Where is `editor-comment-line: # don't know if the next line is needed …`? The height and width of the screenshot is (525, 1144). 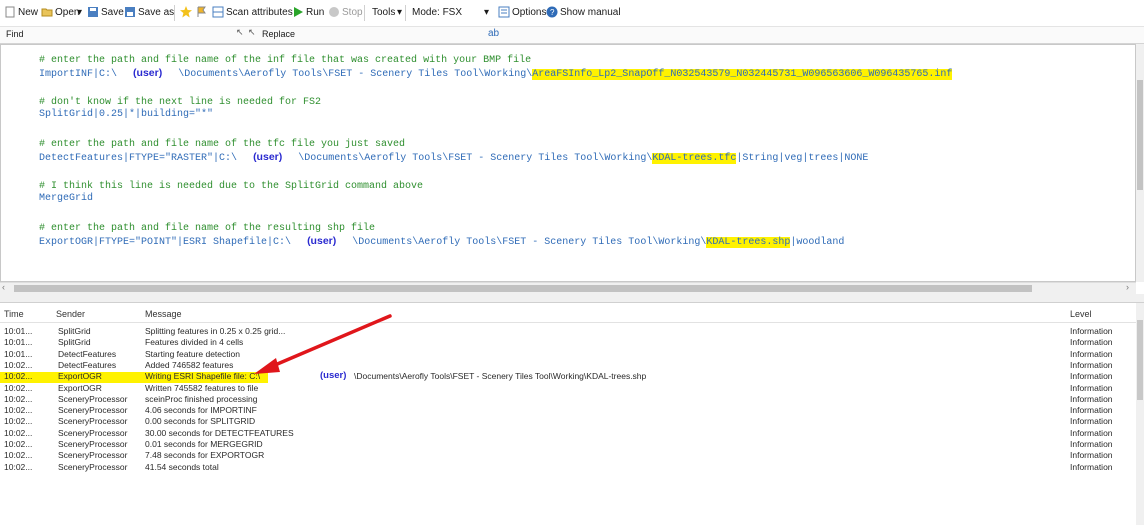 editor-comment-line: # don't know if the next line is needed … is located at coordinates (180, 102).